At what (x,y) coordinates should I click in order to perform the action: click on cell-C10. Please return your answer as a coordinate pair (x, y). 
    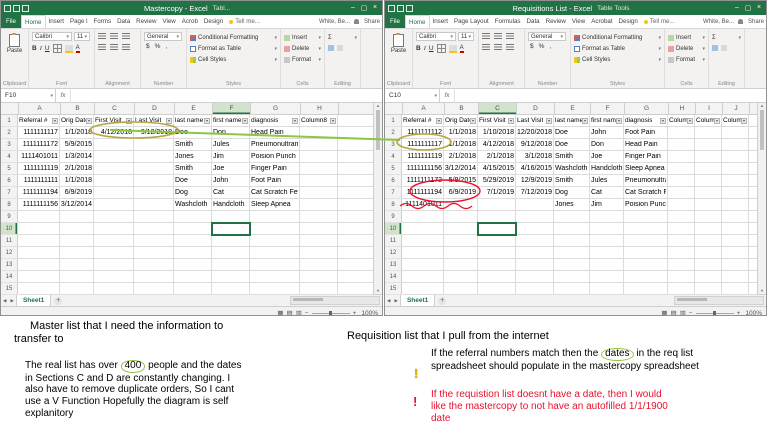
    Looking at the image, I should click on (114, 229).